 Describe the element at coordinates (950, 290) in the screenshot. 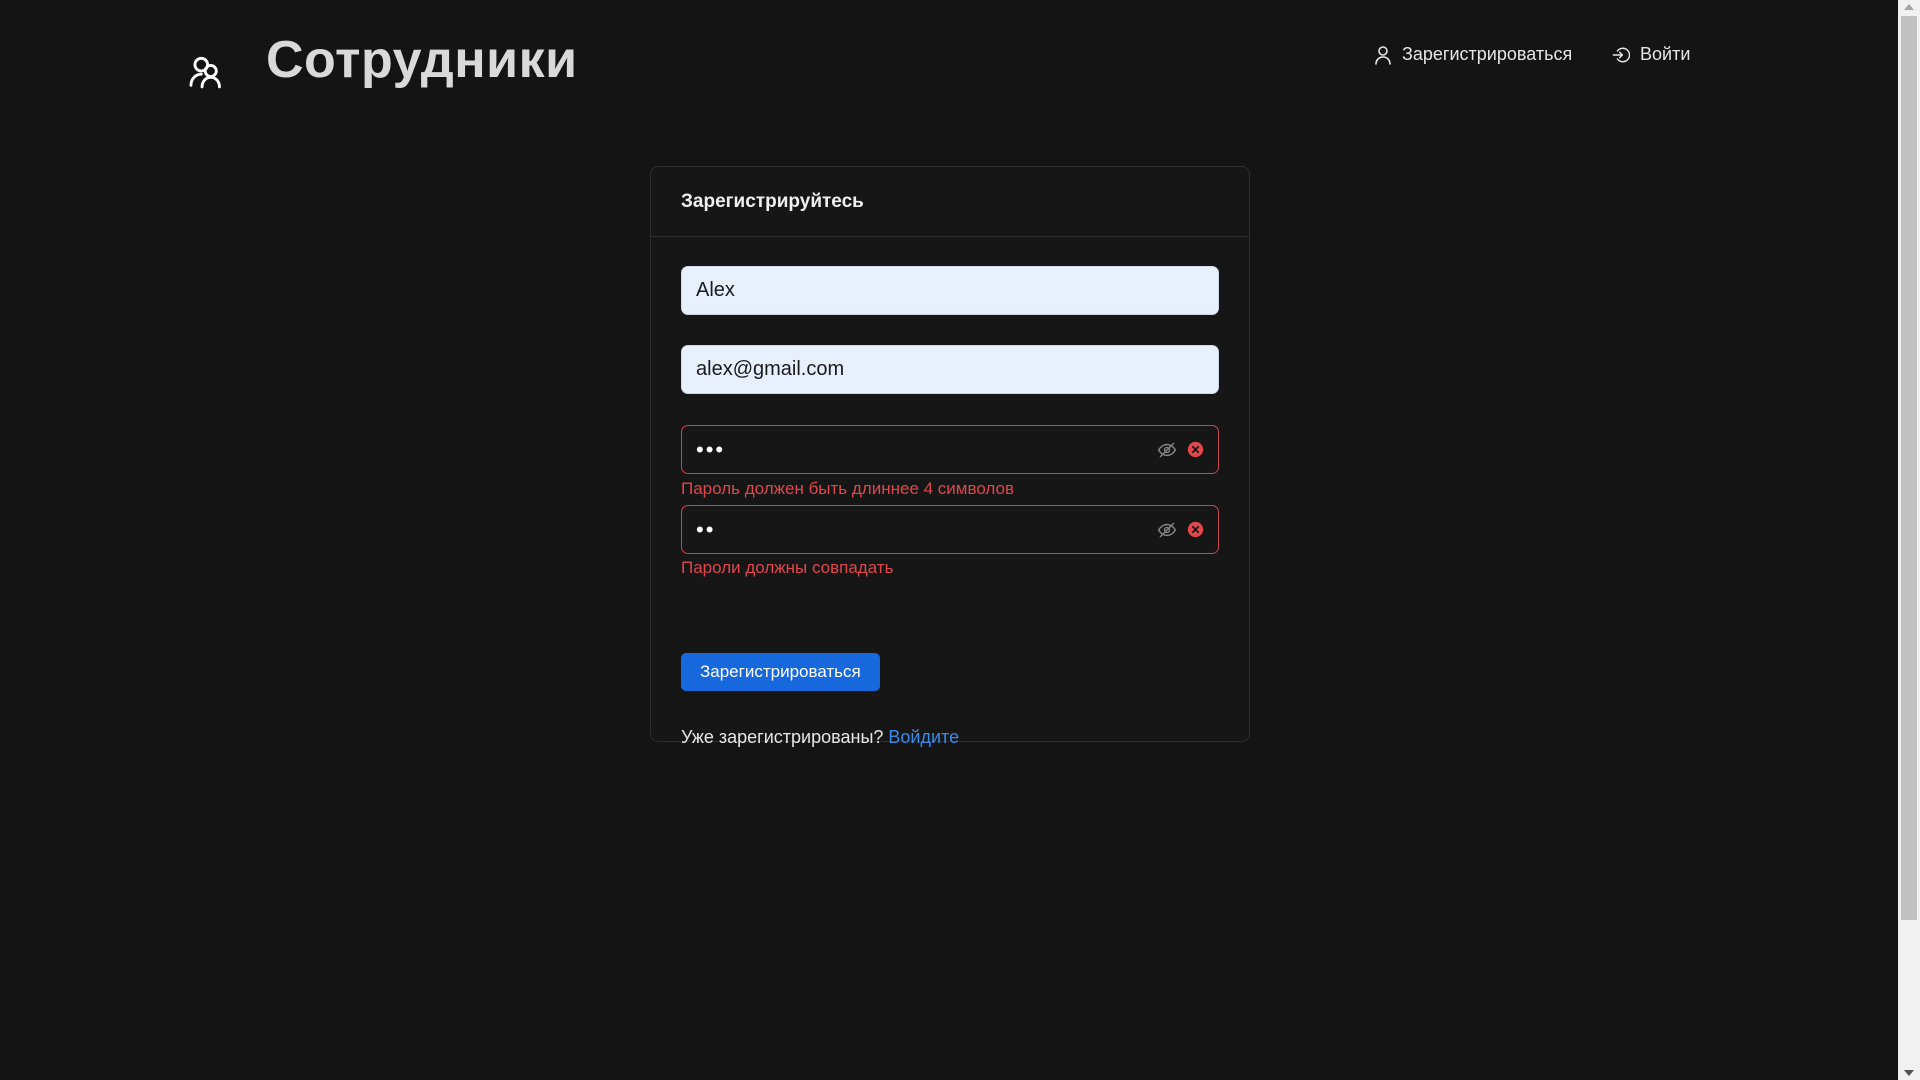

I see `name-input: Alex` at that location.